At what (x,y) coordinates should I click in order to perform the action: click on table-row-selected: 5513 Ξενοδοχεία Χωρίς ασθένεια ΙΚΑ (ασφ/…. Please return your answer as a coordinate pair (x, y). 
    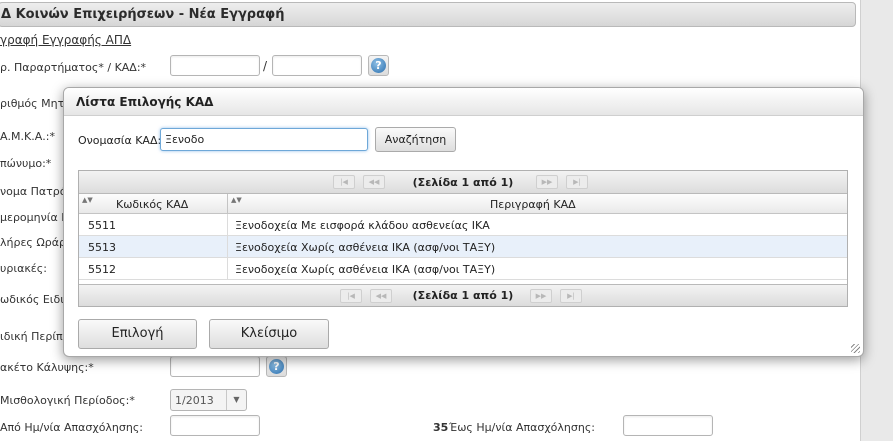
    Looking at the image, I should click on (463, 247).